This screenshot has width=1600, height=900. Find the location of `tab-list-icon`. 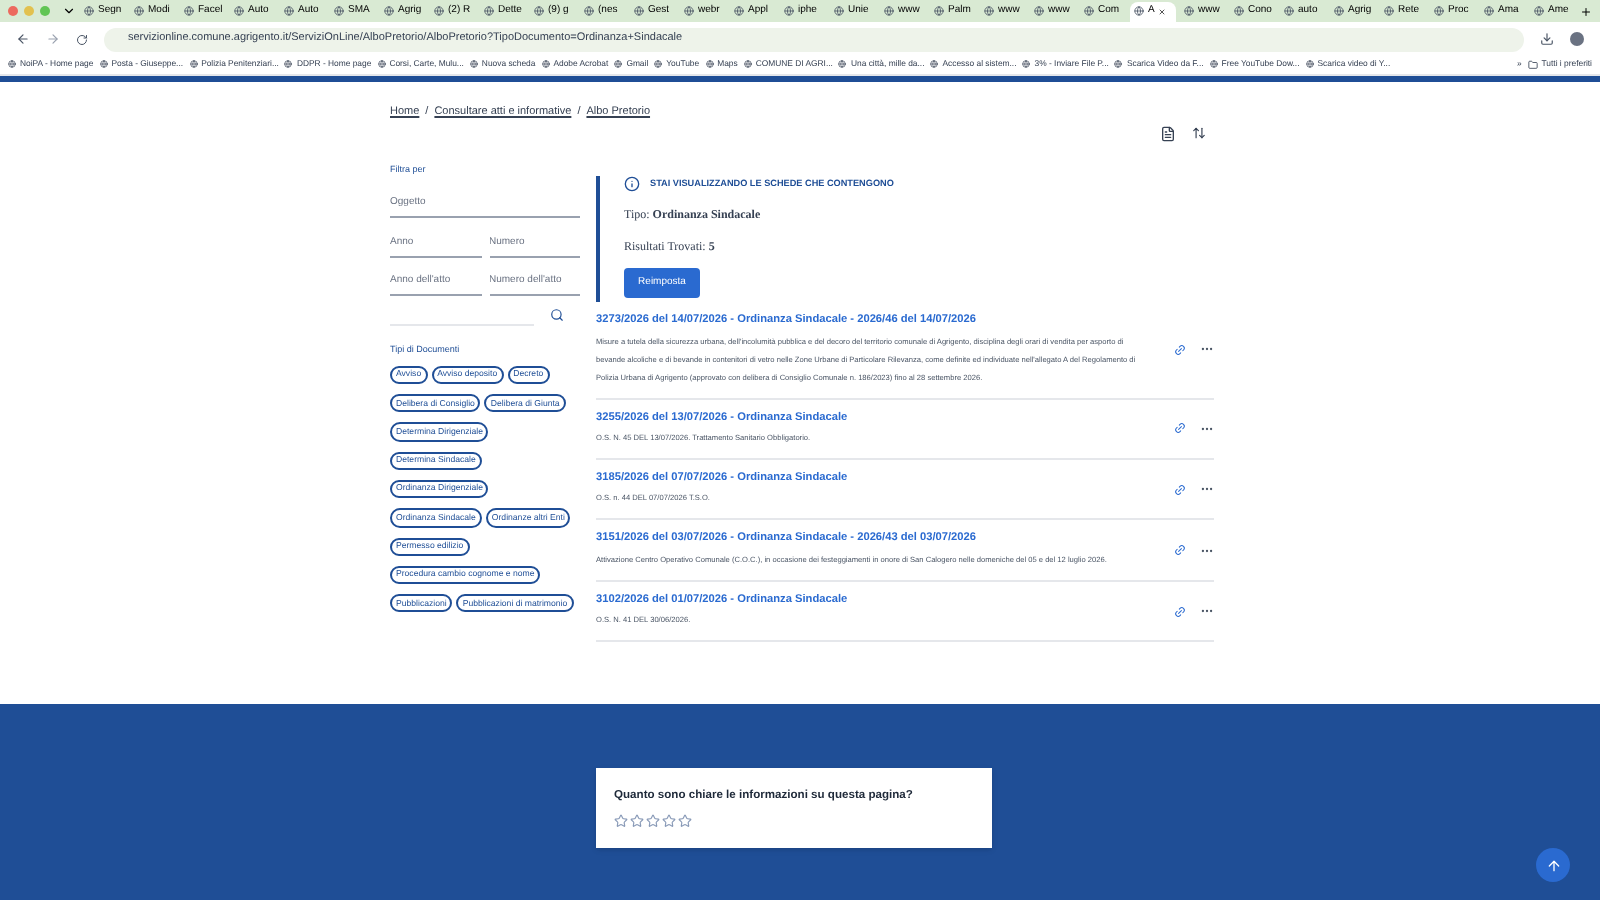

tab-list-icon is located at coordinates (69, 11).